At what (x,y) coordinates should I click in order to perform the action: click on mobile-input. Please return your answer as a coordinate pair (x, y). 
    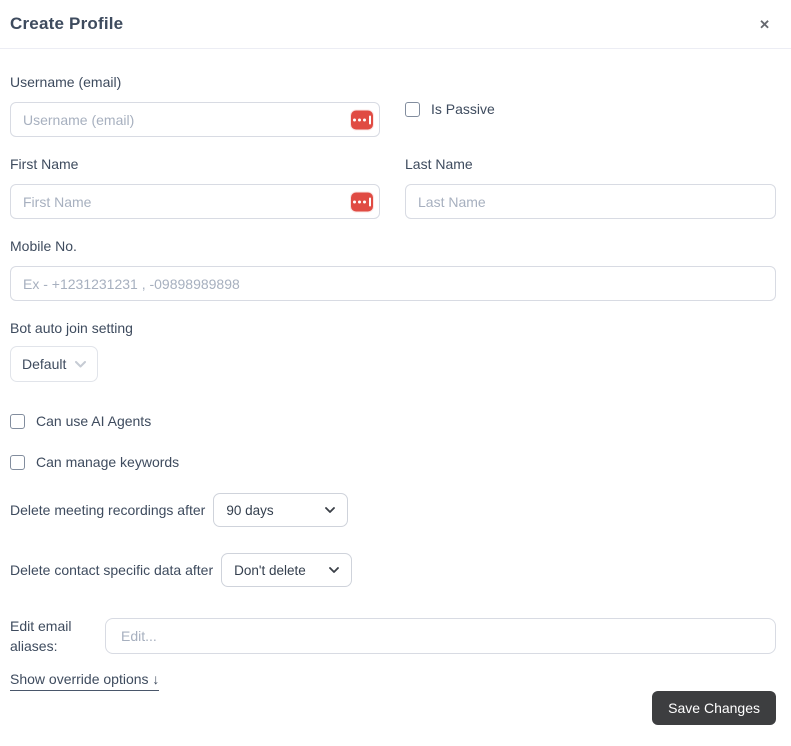
    Looking at the image, I should click on (393, 283).